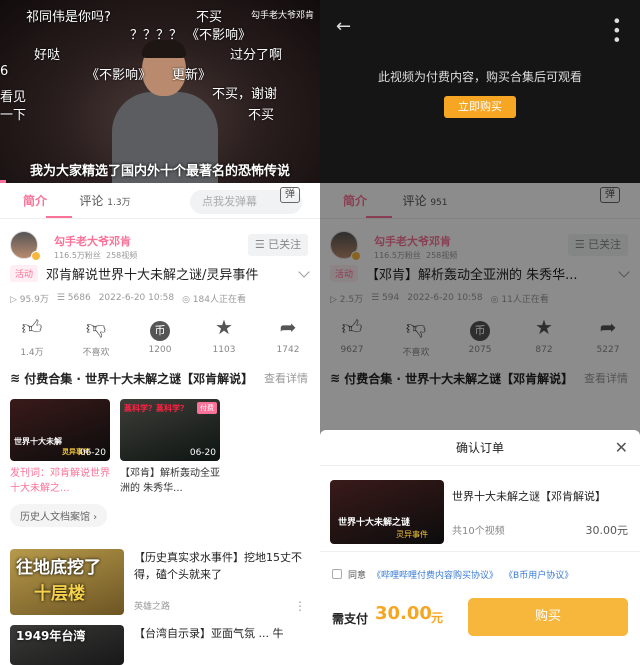  I want to click on archive-chip: 历史人文档案馆 ›, so click(59, 515).